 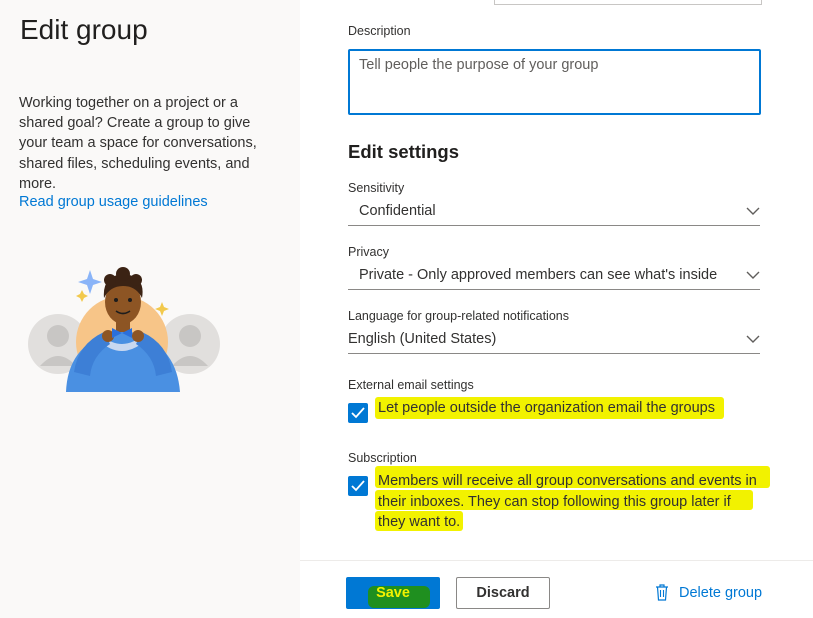 What do you see at coordinates (84, 29) in the screenshot?
I see `page-title: Edit group` at bounding box center [84, 29].